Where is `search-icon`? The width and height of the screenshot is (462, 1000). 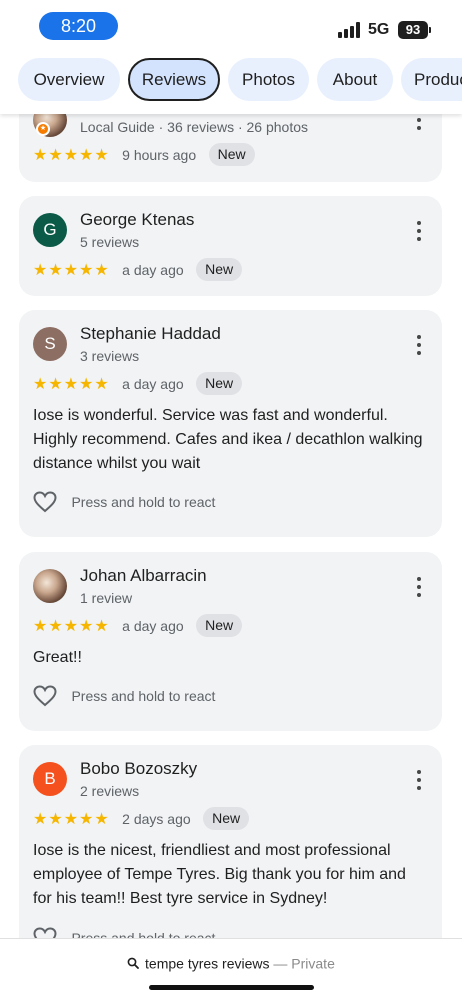 search-icon is located at coordinates (133, 963).